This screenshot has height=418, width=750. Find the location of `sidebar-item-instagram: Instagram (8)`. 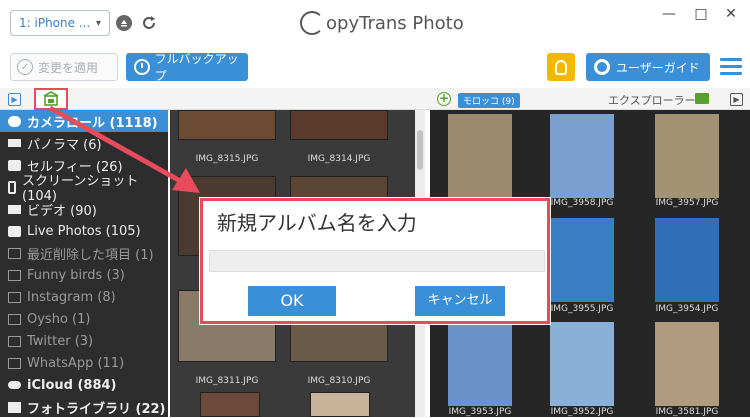

sidebar-item-instagram: Instagram (8) is located at coordinates (84, 297).